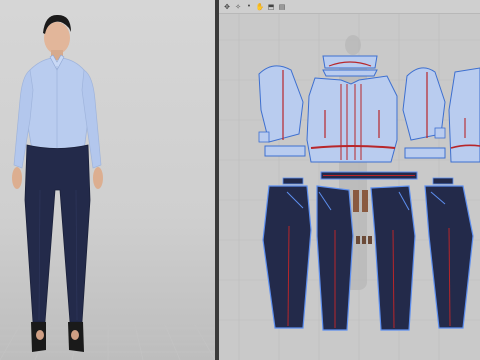  Describe the element at coordinates (282, 7) in the screenshot. I see `print-icon: ▤` at that location.